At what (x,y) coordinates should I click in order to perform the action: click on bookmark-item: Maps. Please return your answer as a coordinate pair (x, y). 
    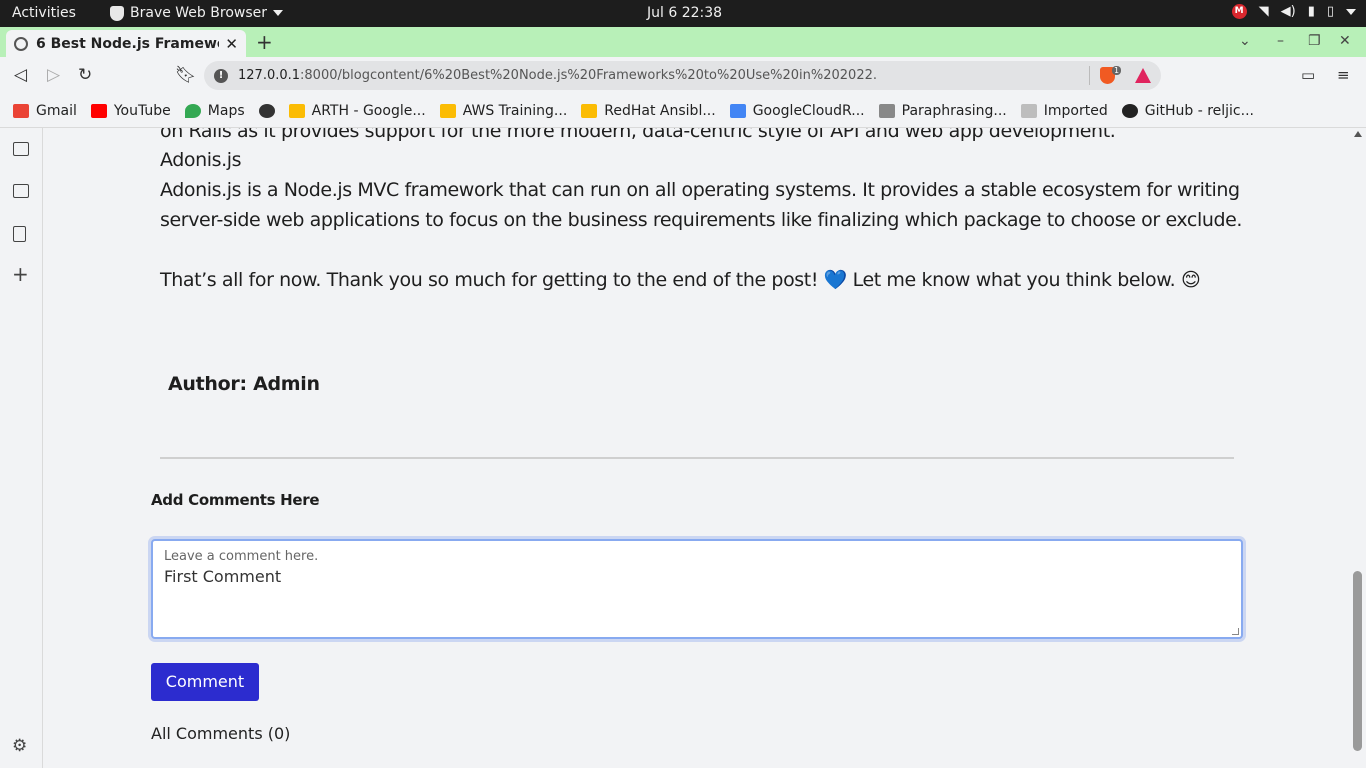
    Looking at the image, I should click on (214, 111).